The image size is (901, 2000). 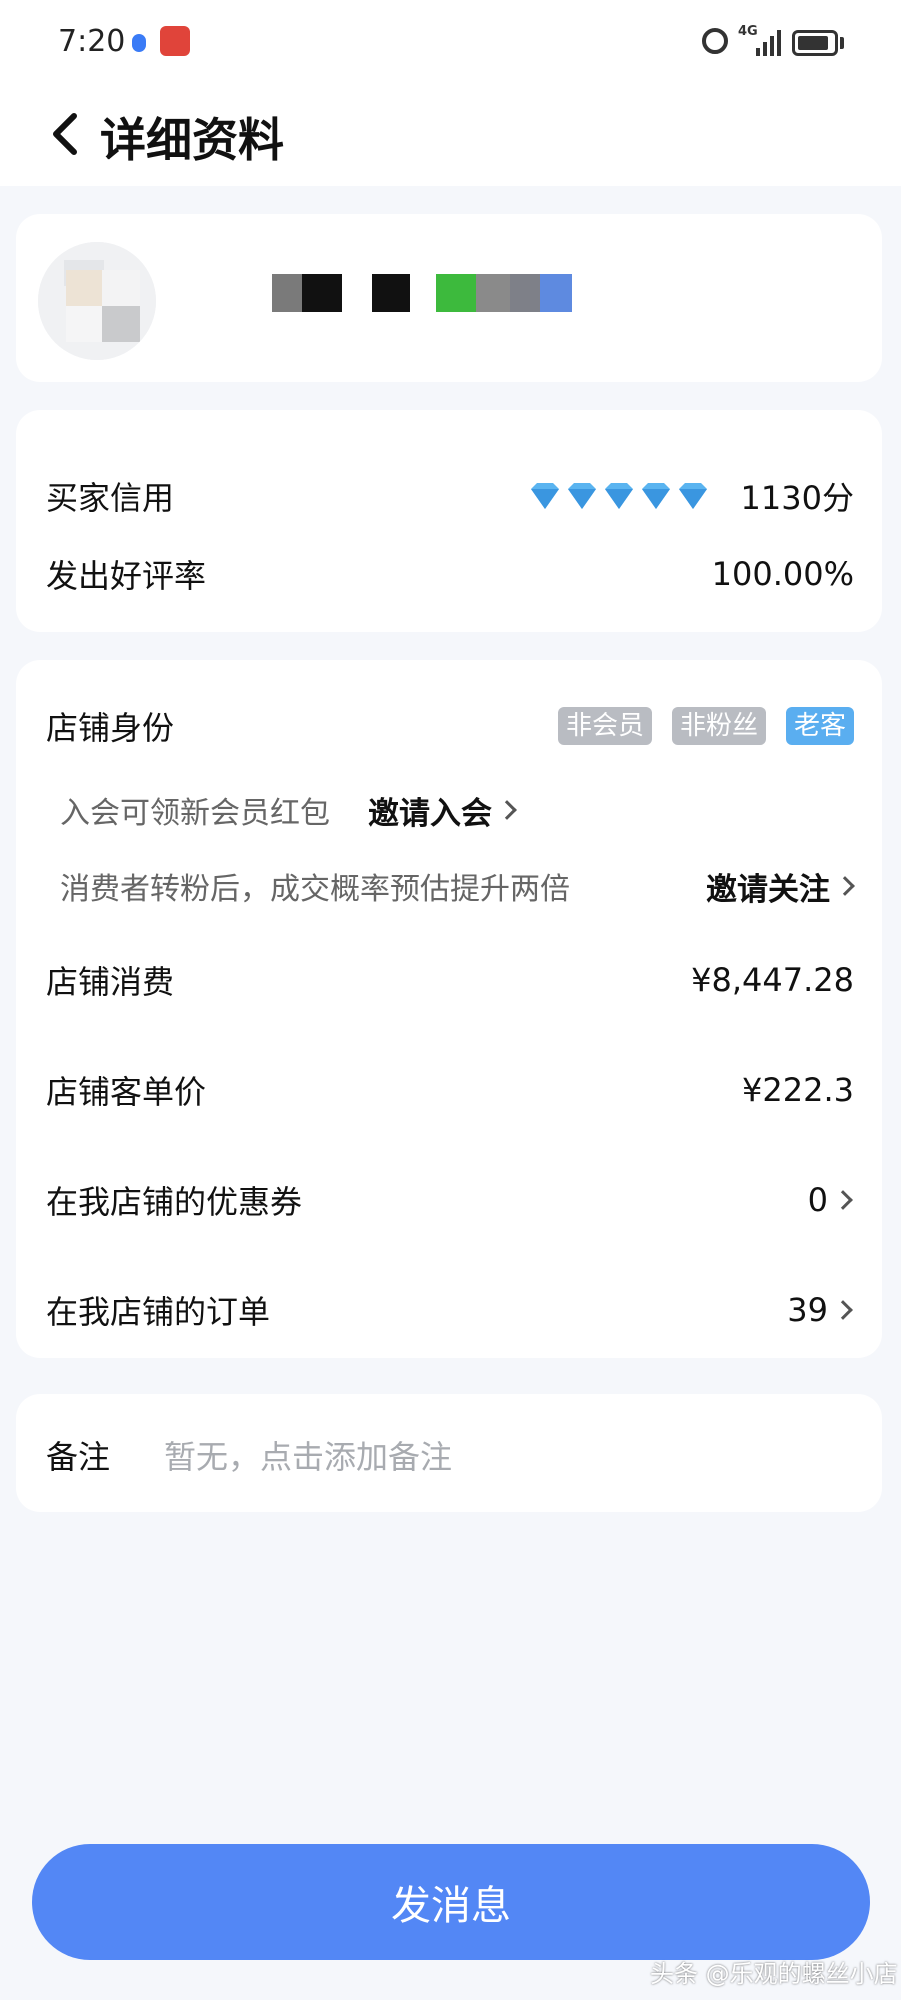 What do you see at coordinates (450, 980) in the screenshot?
I see `shop-spend-row: 店铺消费 ¥8,447.28` at bounding box center [450, 980].